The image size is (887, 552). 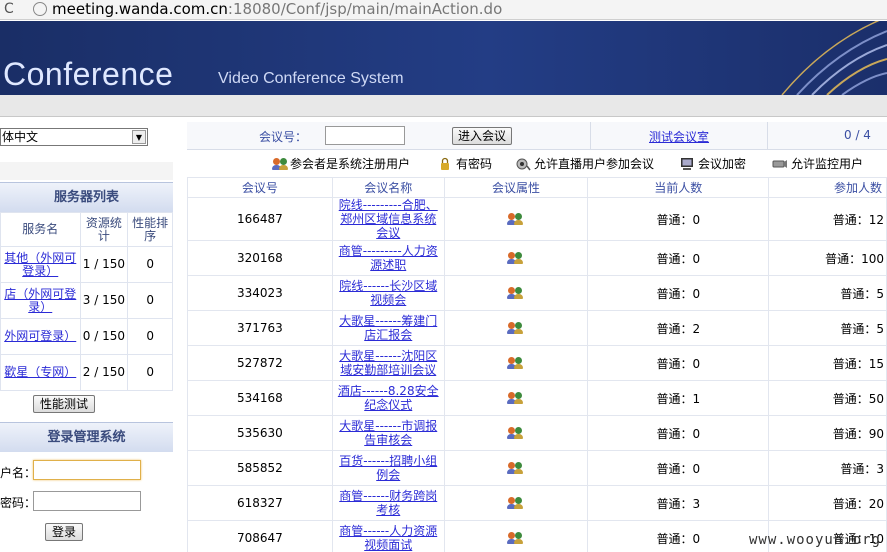 What do you see at coordinates (388, 363) in the screenshot?
I see `meeting-name-link: 大歌星------沈阳区 域安勤部培训会议` at bounding box center [388, 363].